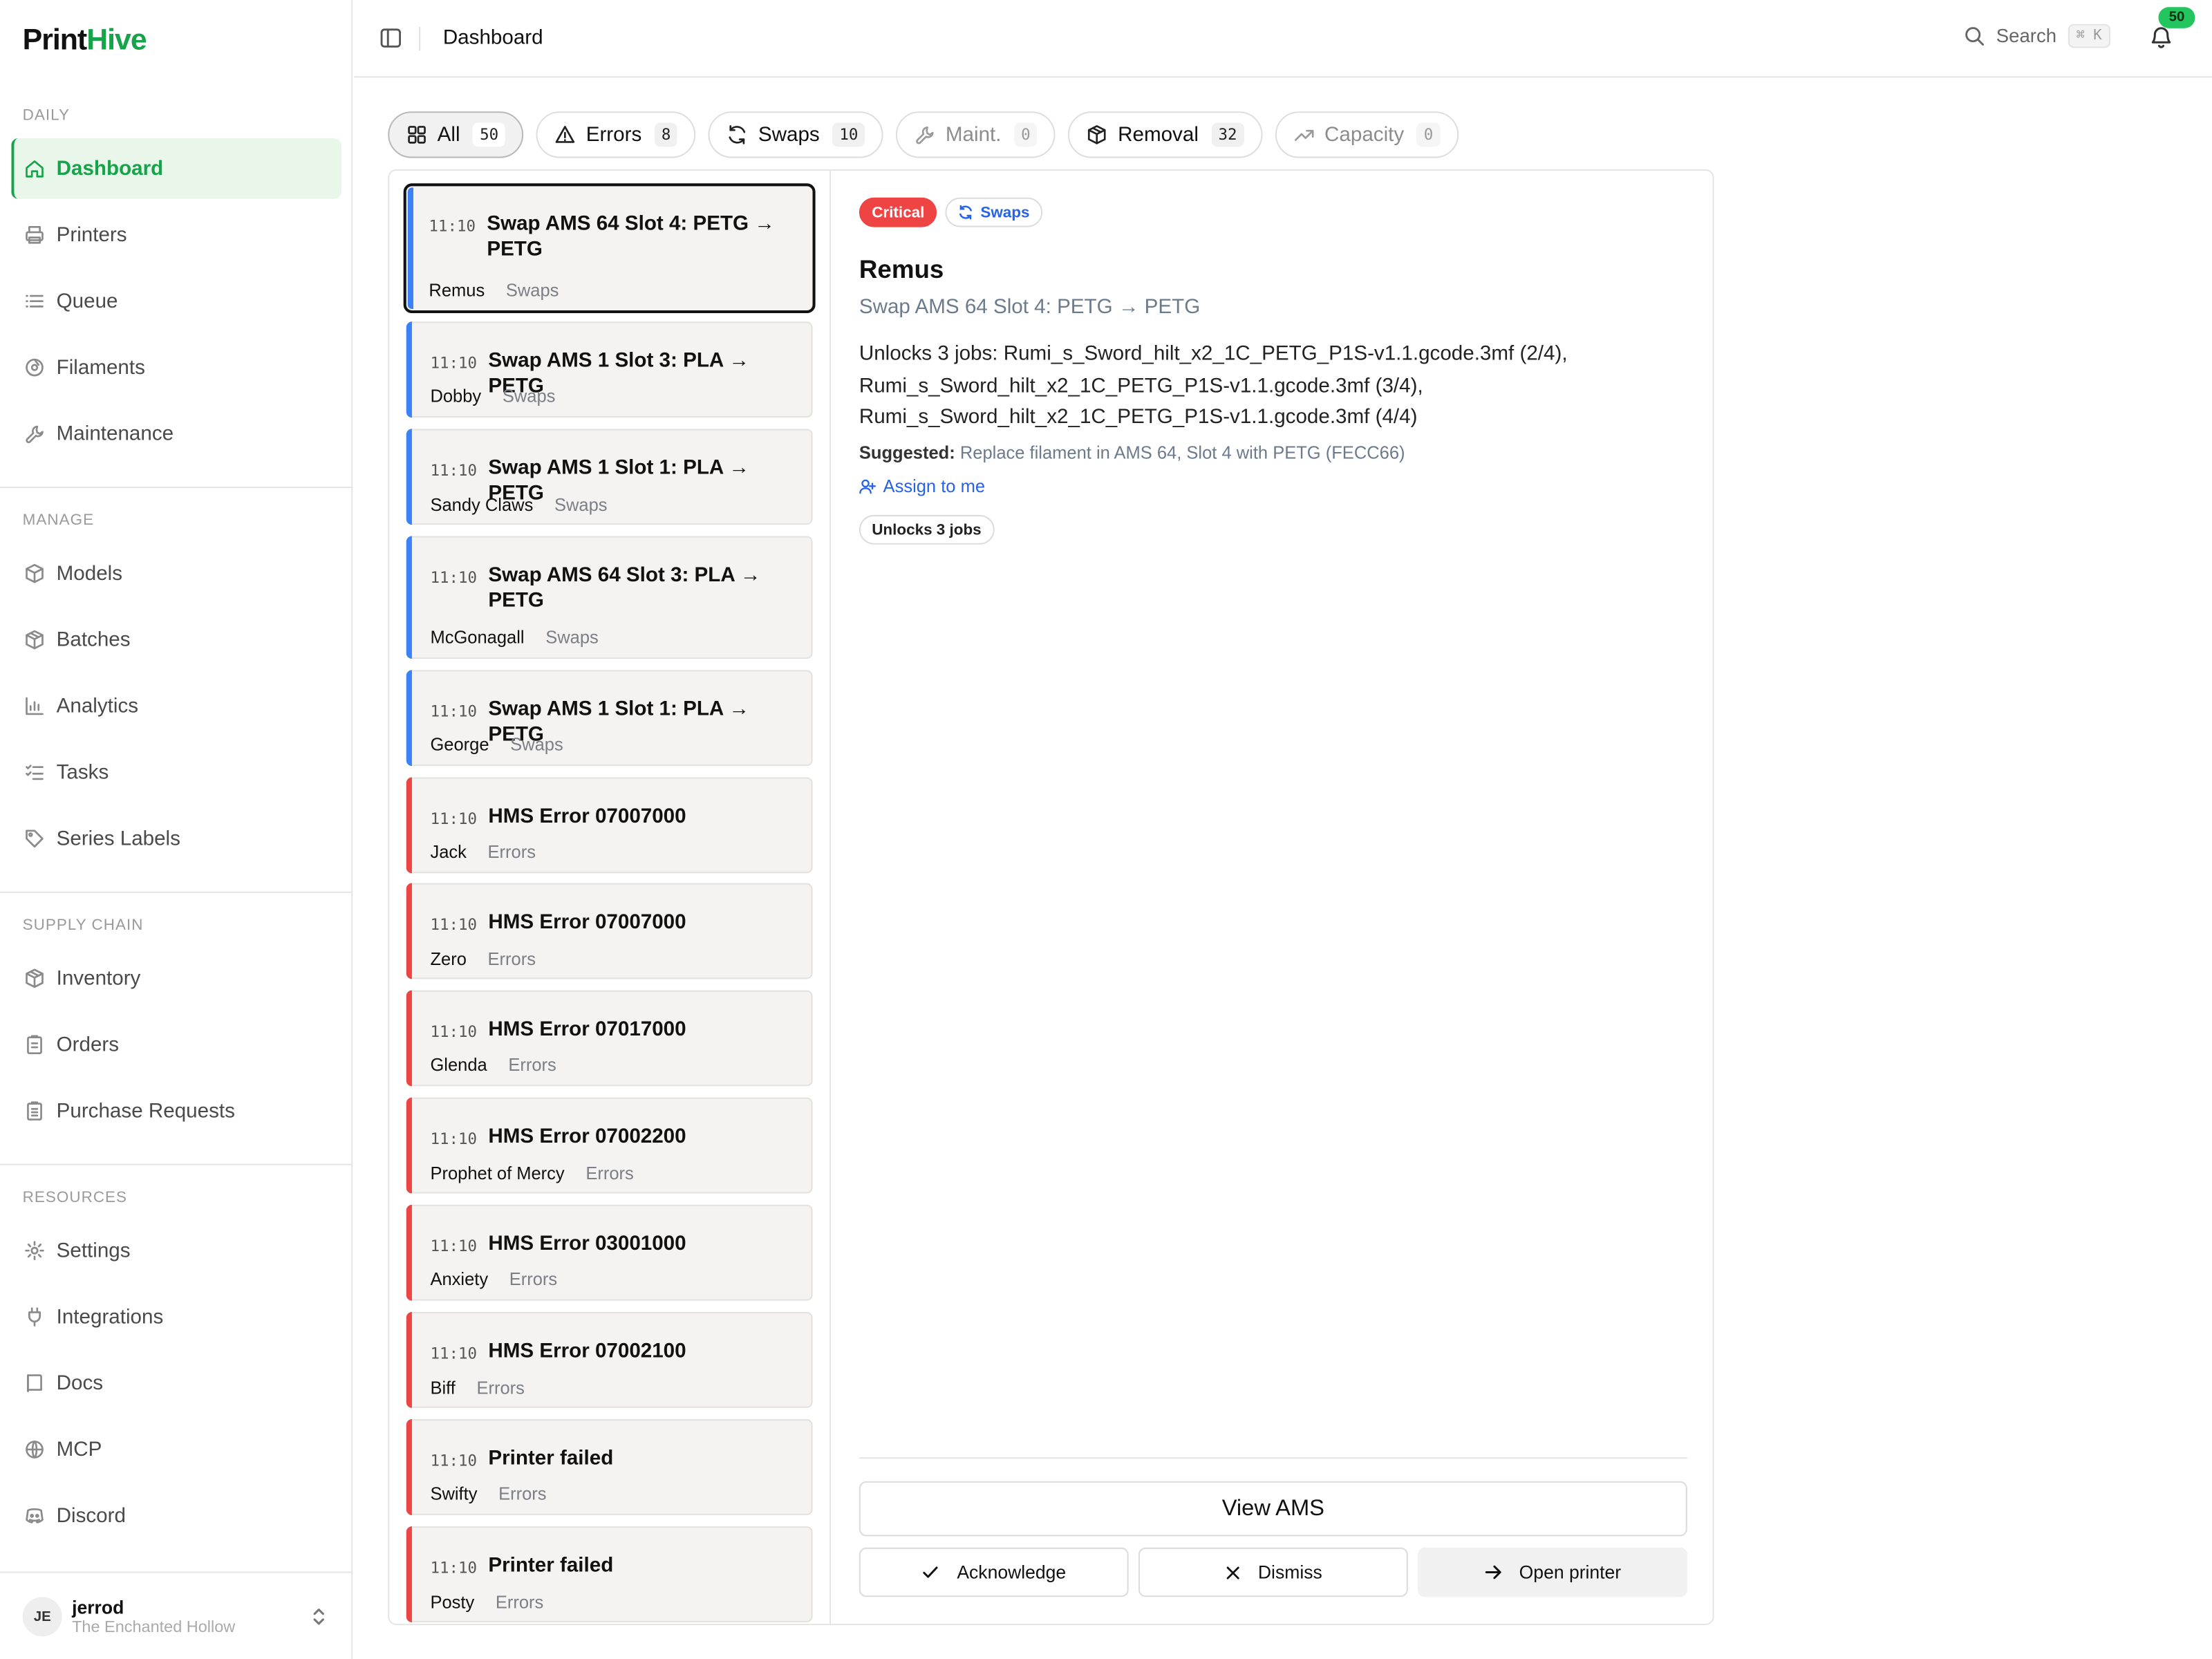 This screenshot has height=1659, width=2212. What do you see at coordinates (624, 588) in the screenshot?
I see `alert-title: Swap AMS 64 Slot 3: PLA → PETG` at bounding box center [624, 588].